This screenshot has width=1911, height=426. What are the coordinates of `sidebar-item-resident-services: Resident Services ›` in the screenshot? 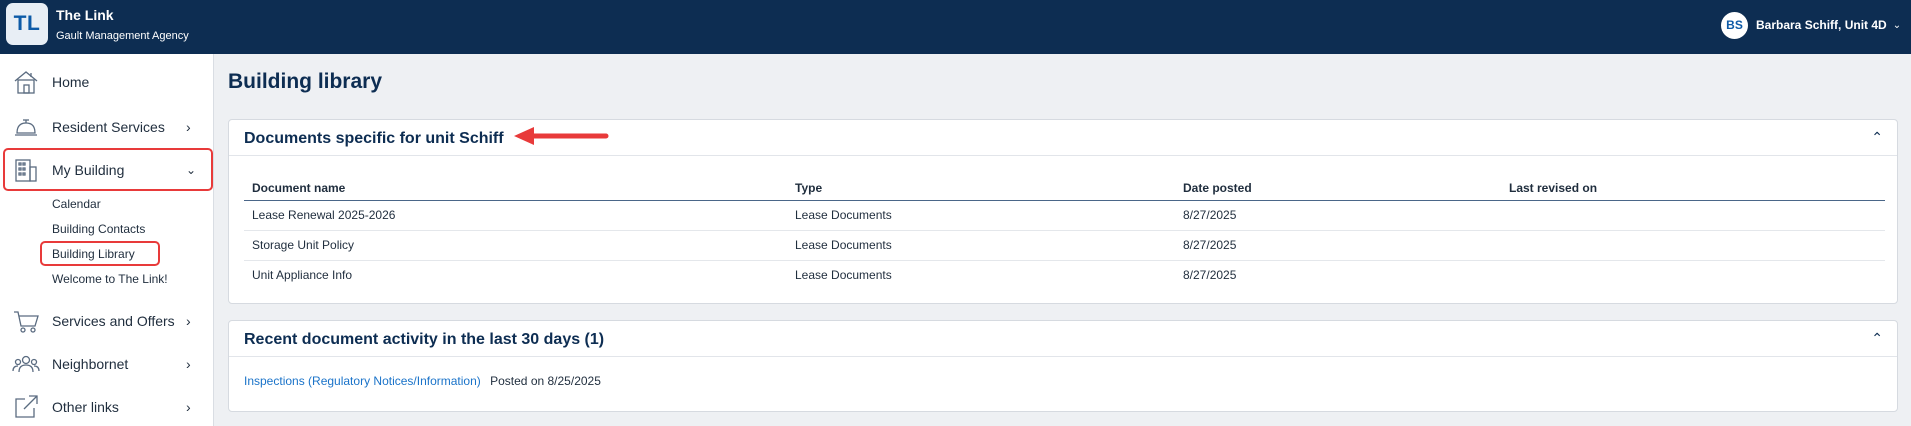 It's located at (107, 127).